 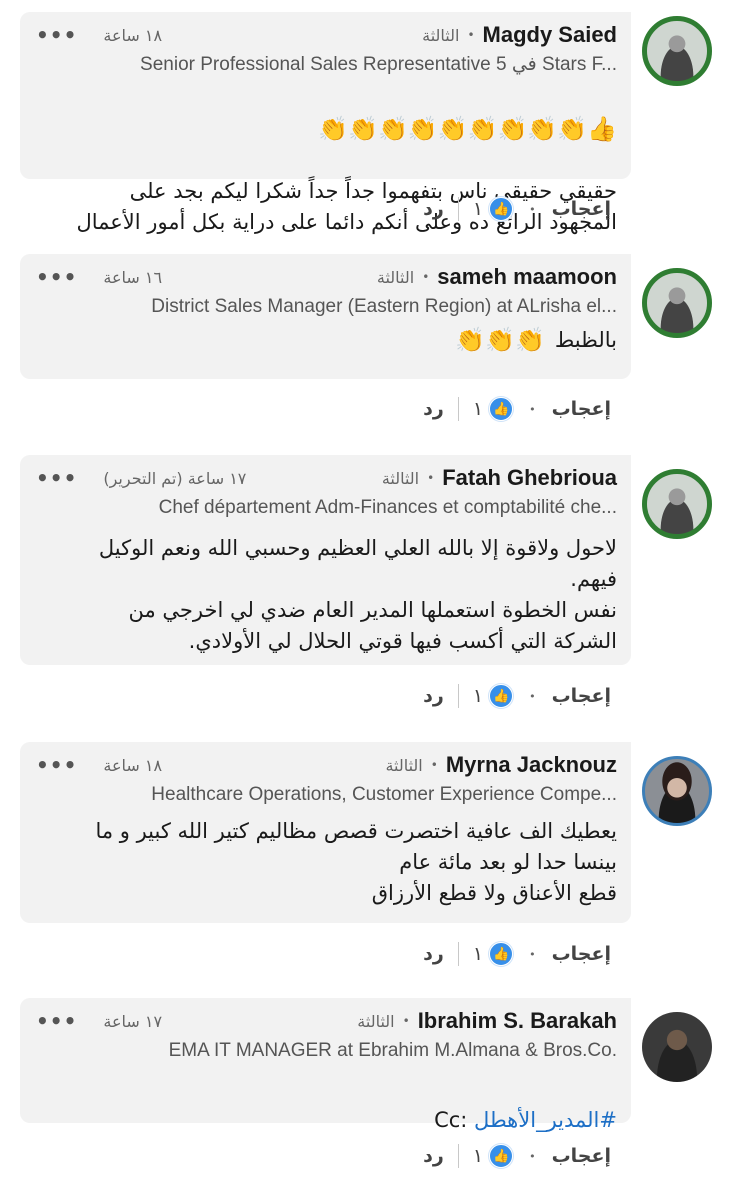 What do you see at coordinates (326, 340) in the screenshot?
I see `comment-text: بالظبط 👏👏👏` at bounding box center [326, 340].